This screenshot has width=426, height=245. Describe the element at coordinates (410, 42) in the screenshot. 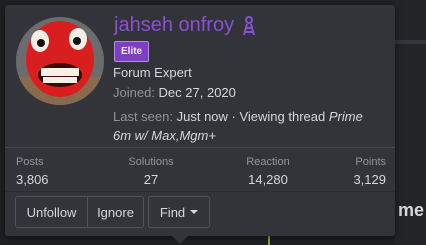

I see `background-divider` at that location.